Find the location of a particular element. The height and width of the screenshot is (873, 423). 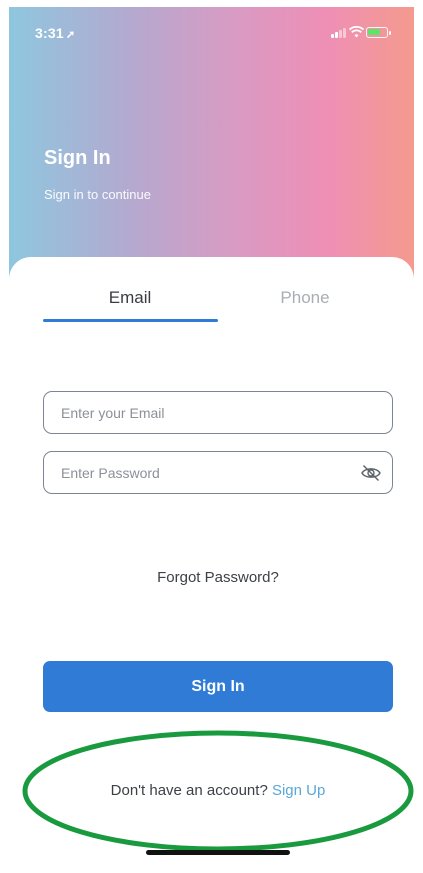

page-subtitle: Sign in to continue is located at coordinates (97, 194).